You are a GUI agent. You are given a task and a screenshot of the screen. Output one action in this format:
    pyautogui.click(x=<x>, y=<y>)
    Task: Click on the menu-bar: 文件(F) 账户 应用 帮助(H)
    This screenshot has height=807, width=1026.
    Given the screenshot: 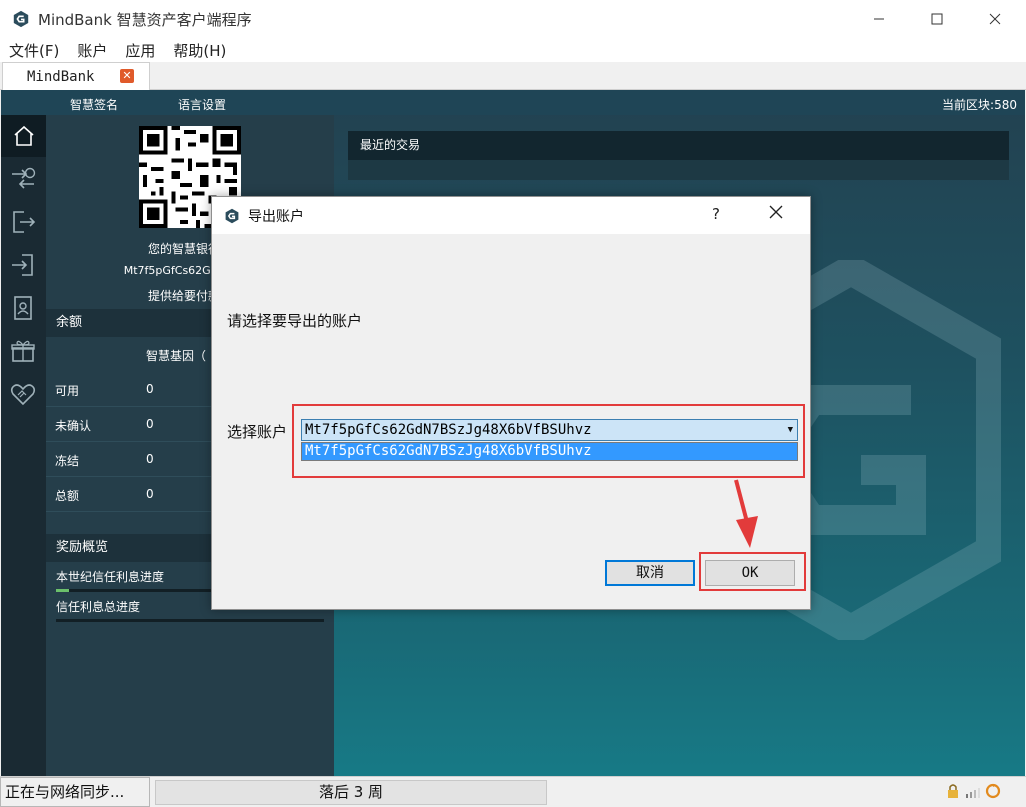 What is the action you would take?
    pyautogui.click(x=513, y=50)
    